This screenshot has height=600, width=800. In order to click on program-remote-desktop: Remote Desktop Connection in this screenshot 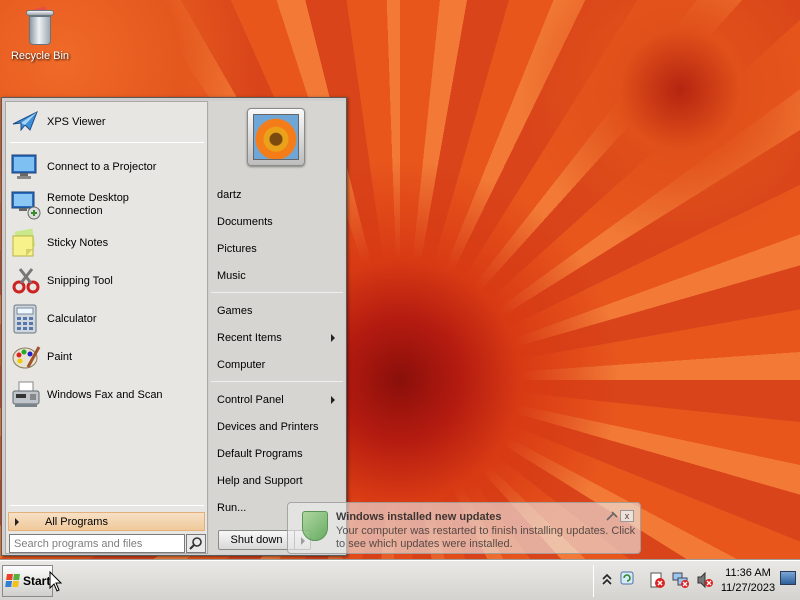, I will do `click(106, 205)`.